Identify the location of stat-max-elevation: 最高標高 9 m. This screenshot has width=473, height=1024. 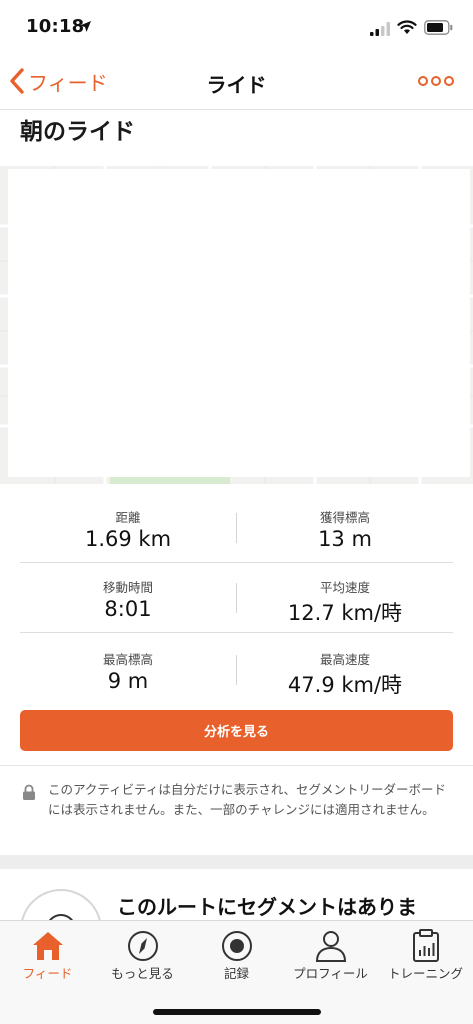
(128, 670).